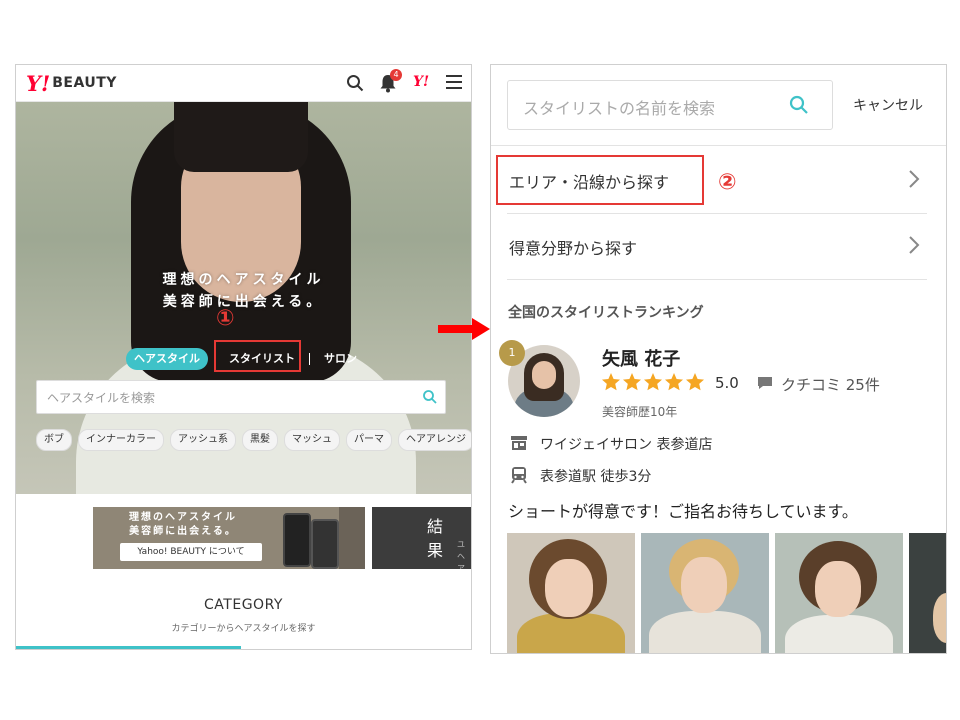 The height and width of the screenshot is (720, 960). What do you see at coordinates (641, 358) in the screenshot?
I see `stylist-name: 矢風 花子` at bounding box center [641, 358].